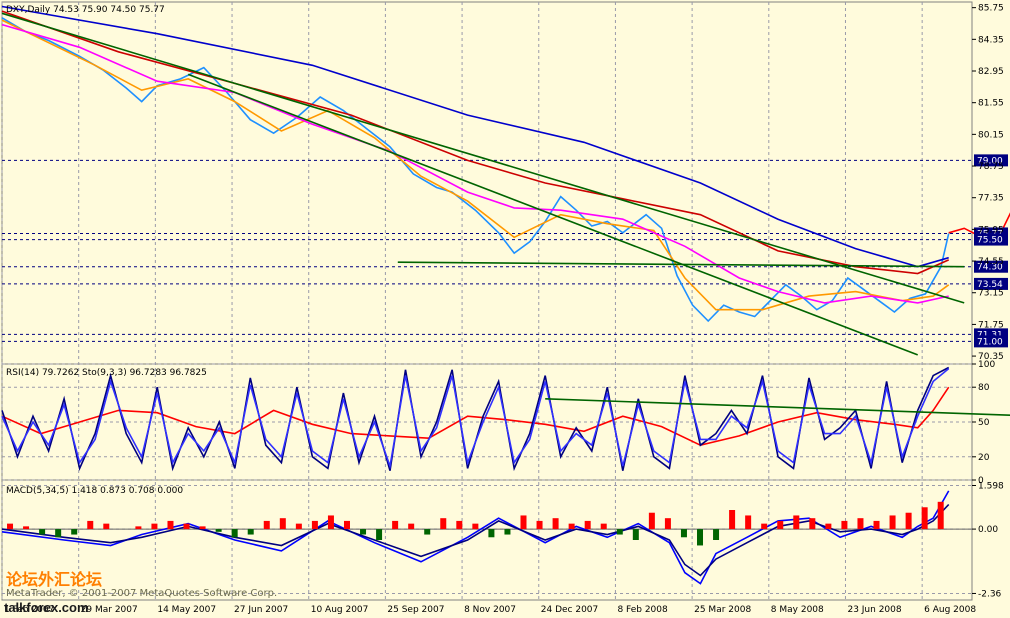 This screenshot has width=1010, height=618. What do you see at coordinates (186, 610) in the screenshot?
I see `x-tick-label: 14 May 2007` at bounding box center [186, 610].